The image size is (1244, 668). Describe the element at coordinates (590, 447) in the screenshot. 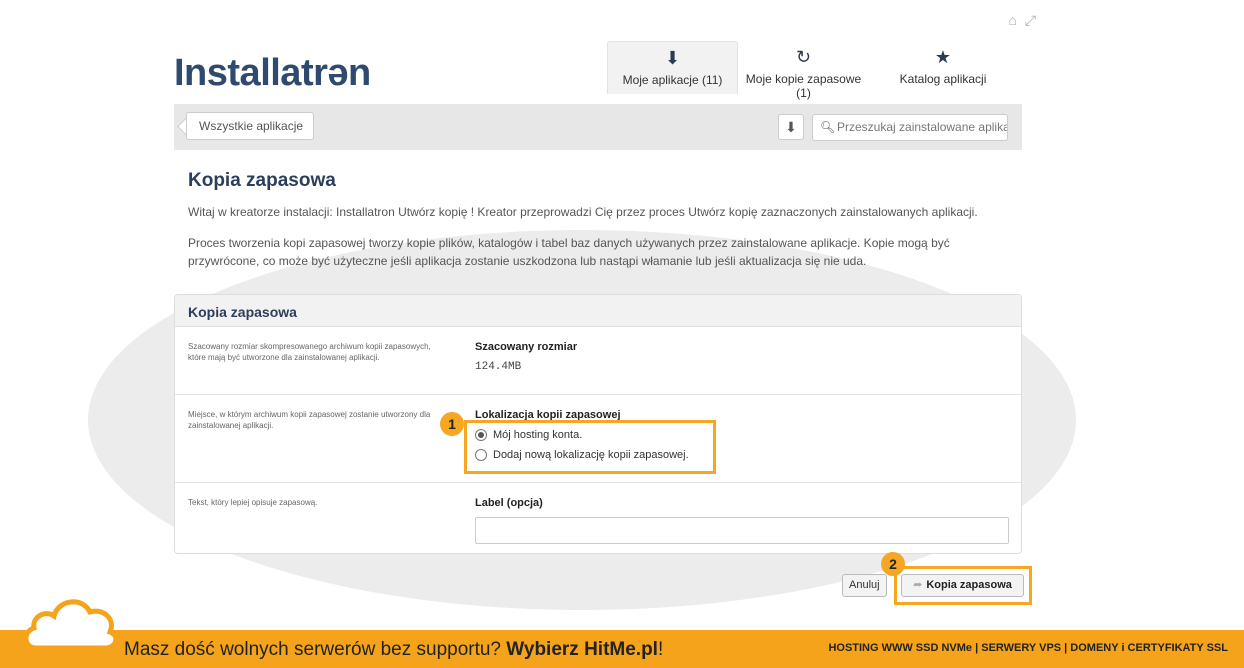

I see `highlight-location` at that location.